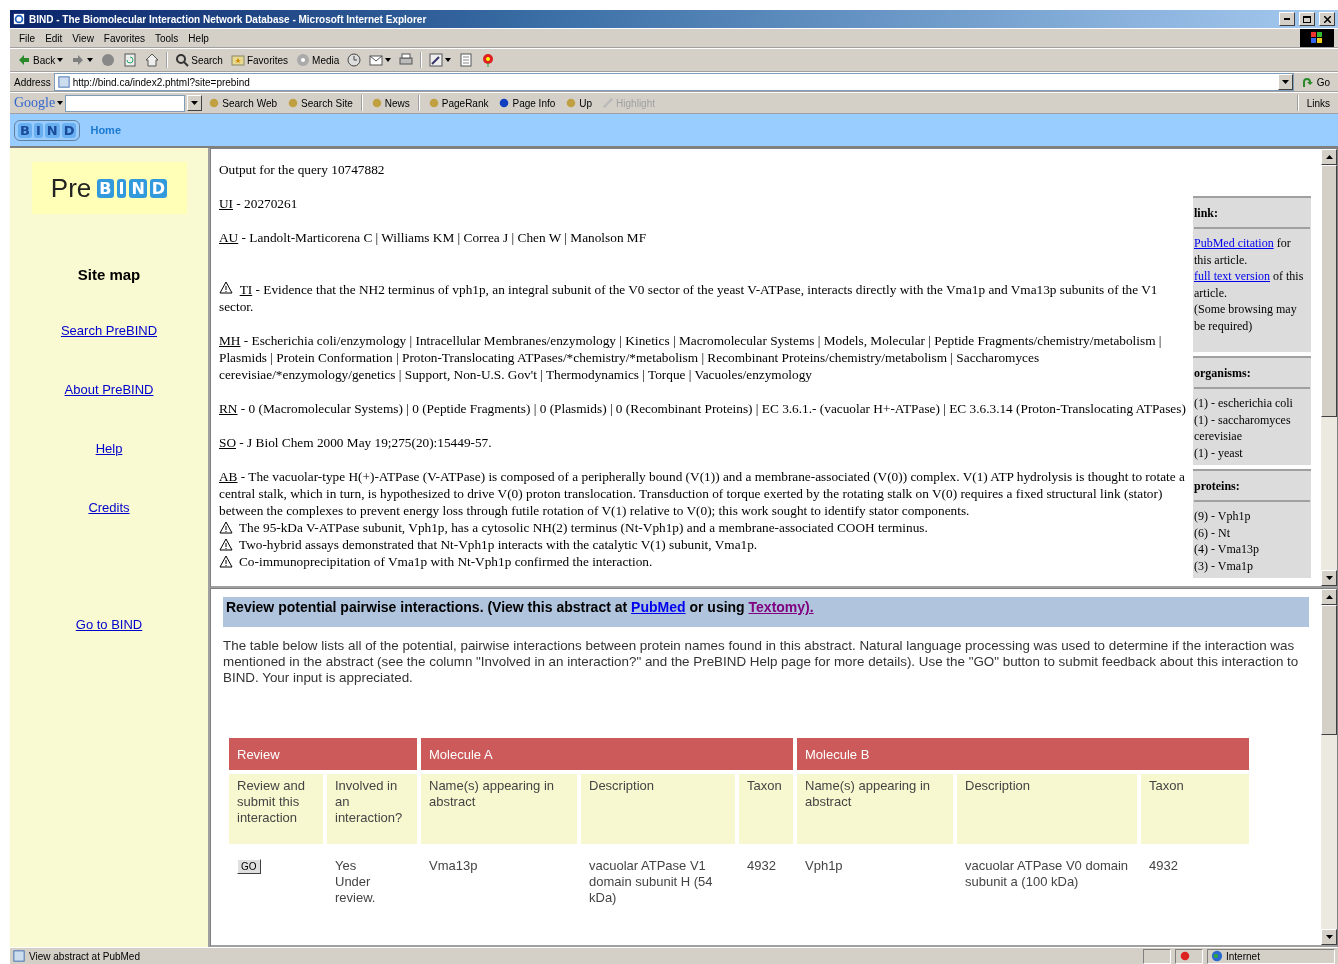 The width and height of the screenshot is (1338, 964). What do you see at coordinates (1185, 956) in the screenshot?
I see `blocked-icon` at bounding box center [1185, 956].